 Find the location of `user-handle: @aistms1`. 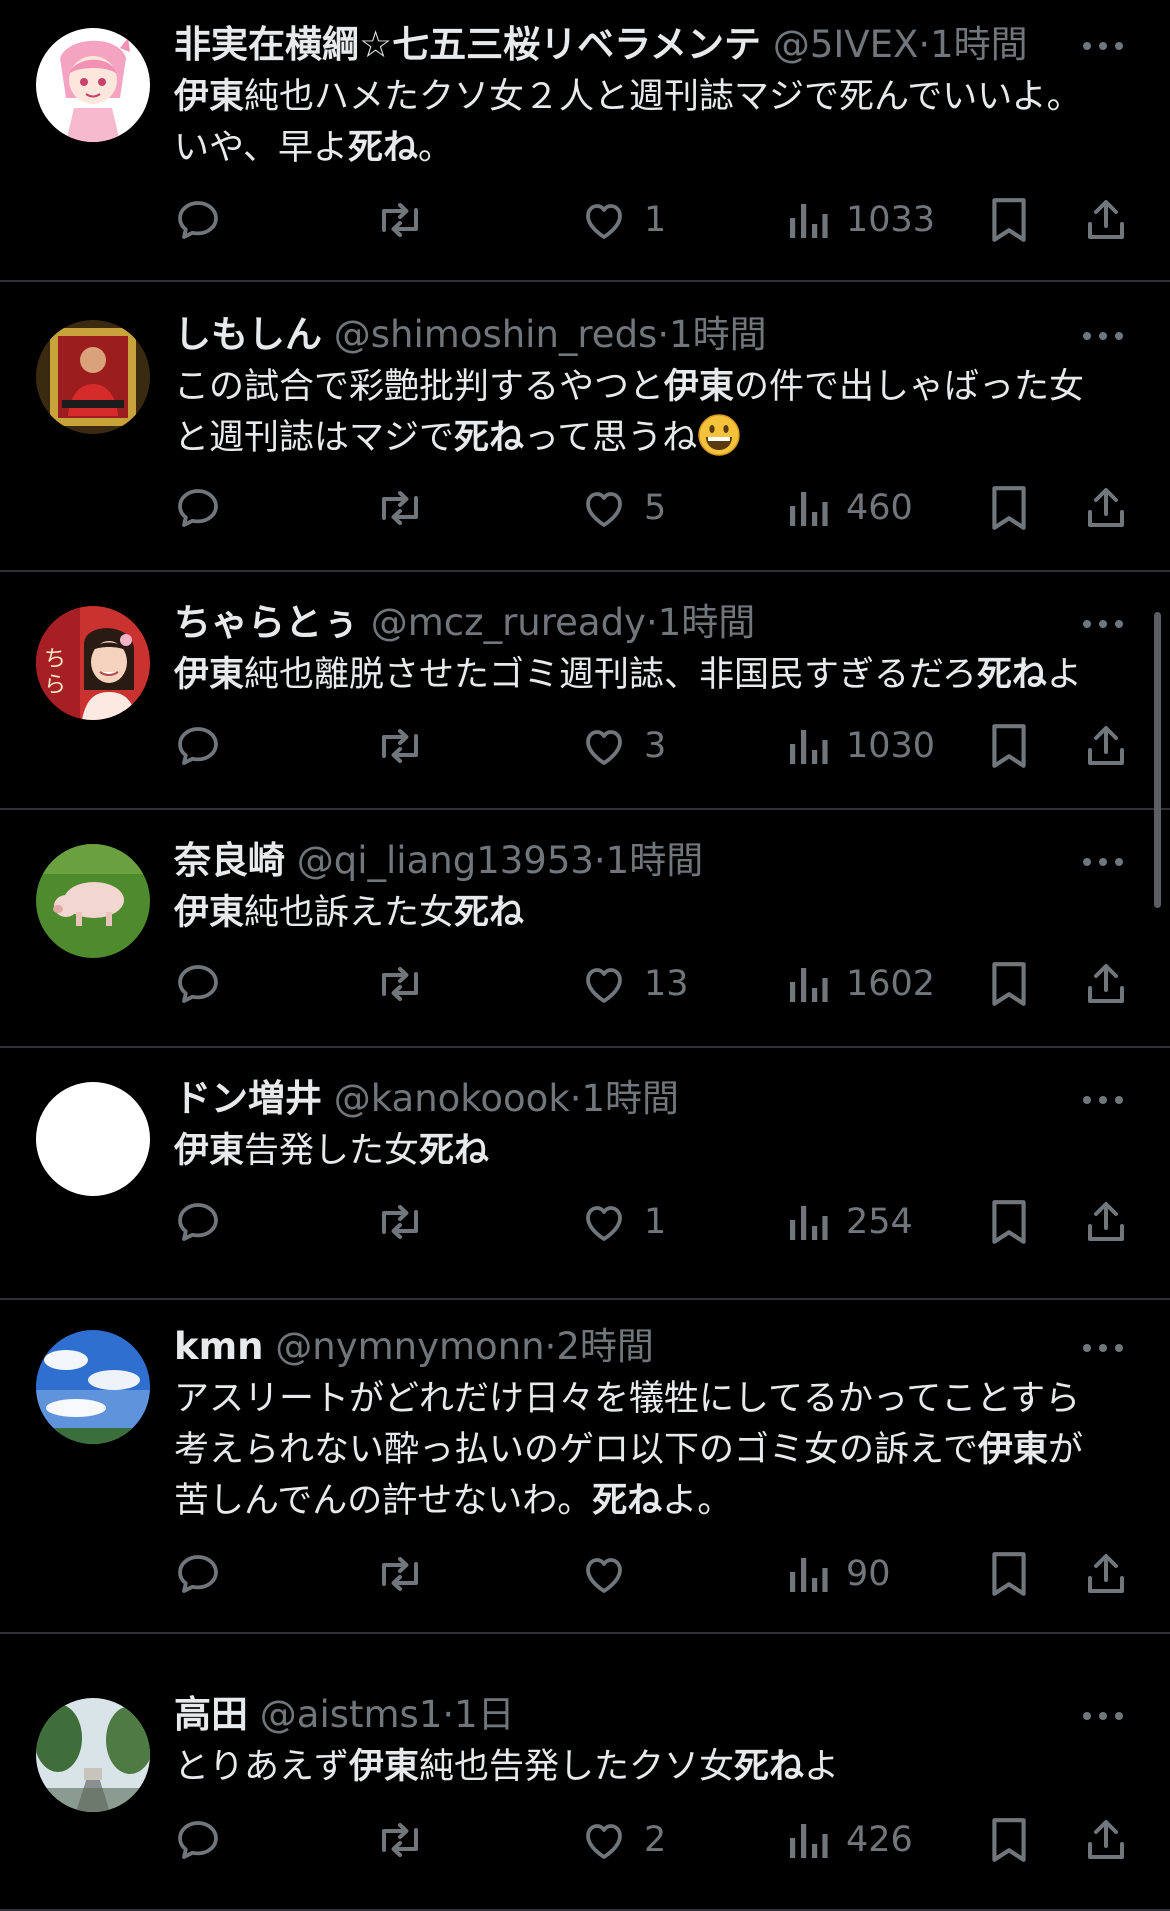

user-handle: @aistms1 is located at coordinates (351, 1714).